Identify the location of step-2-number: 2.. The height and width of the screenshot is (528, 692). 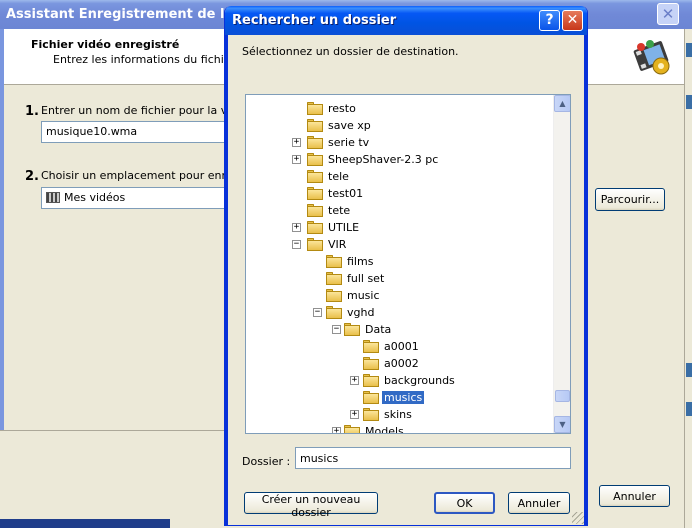
(32, 176).